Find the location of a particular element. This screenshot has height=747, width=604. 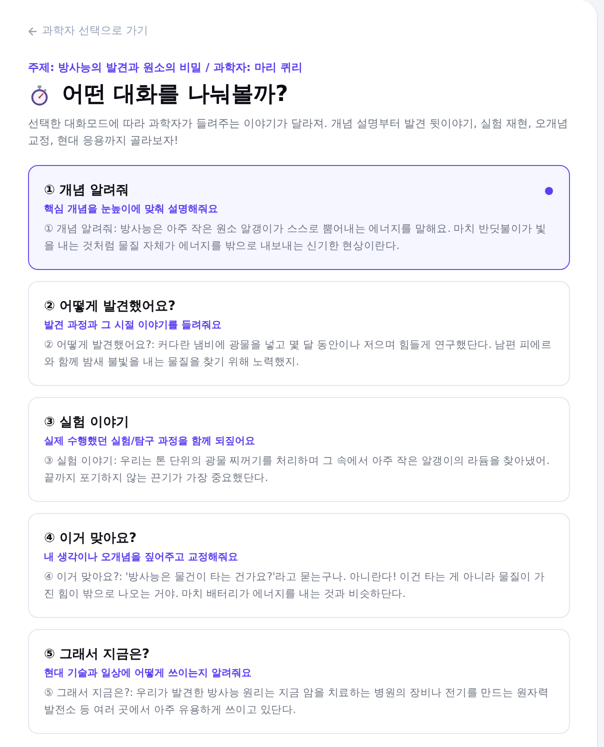

mode-title: ⑤ 그래서 지금은? is located at coordinates (97, 655).